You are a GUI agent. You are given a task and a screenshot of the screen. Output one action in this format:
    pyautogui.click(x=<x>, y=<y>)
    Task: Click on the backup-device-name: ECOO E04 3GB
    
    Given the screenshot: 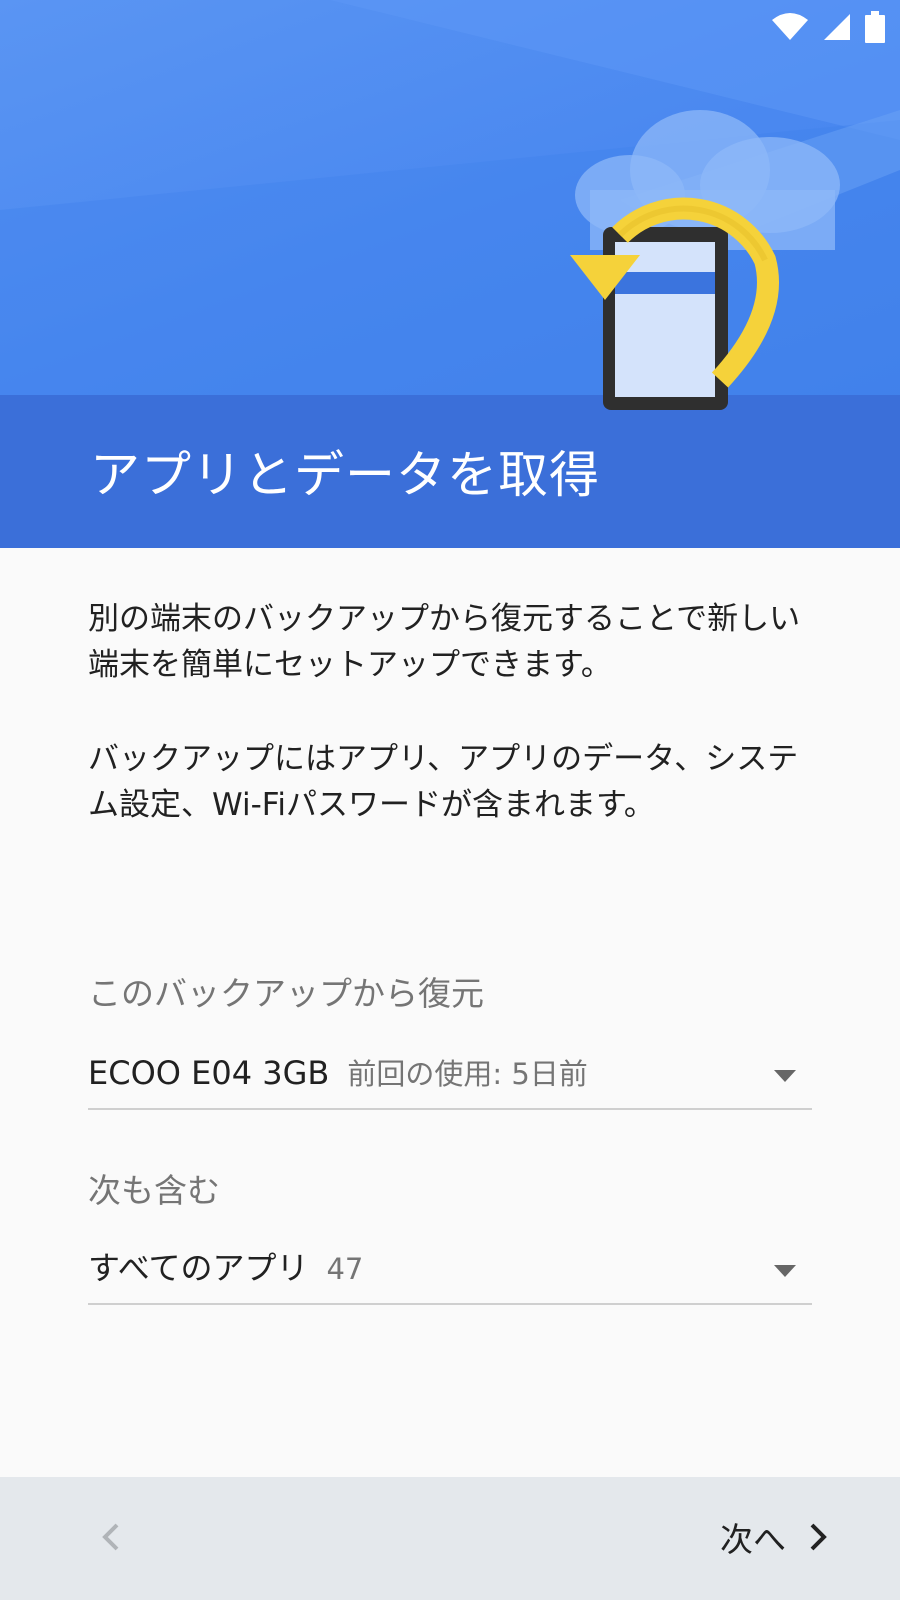 What is the action you would take?
    pyautogui.click(x=209, y=1073)
    